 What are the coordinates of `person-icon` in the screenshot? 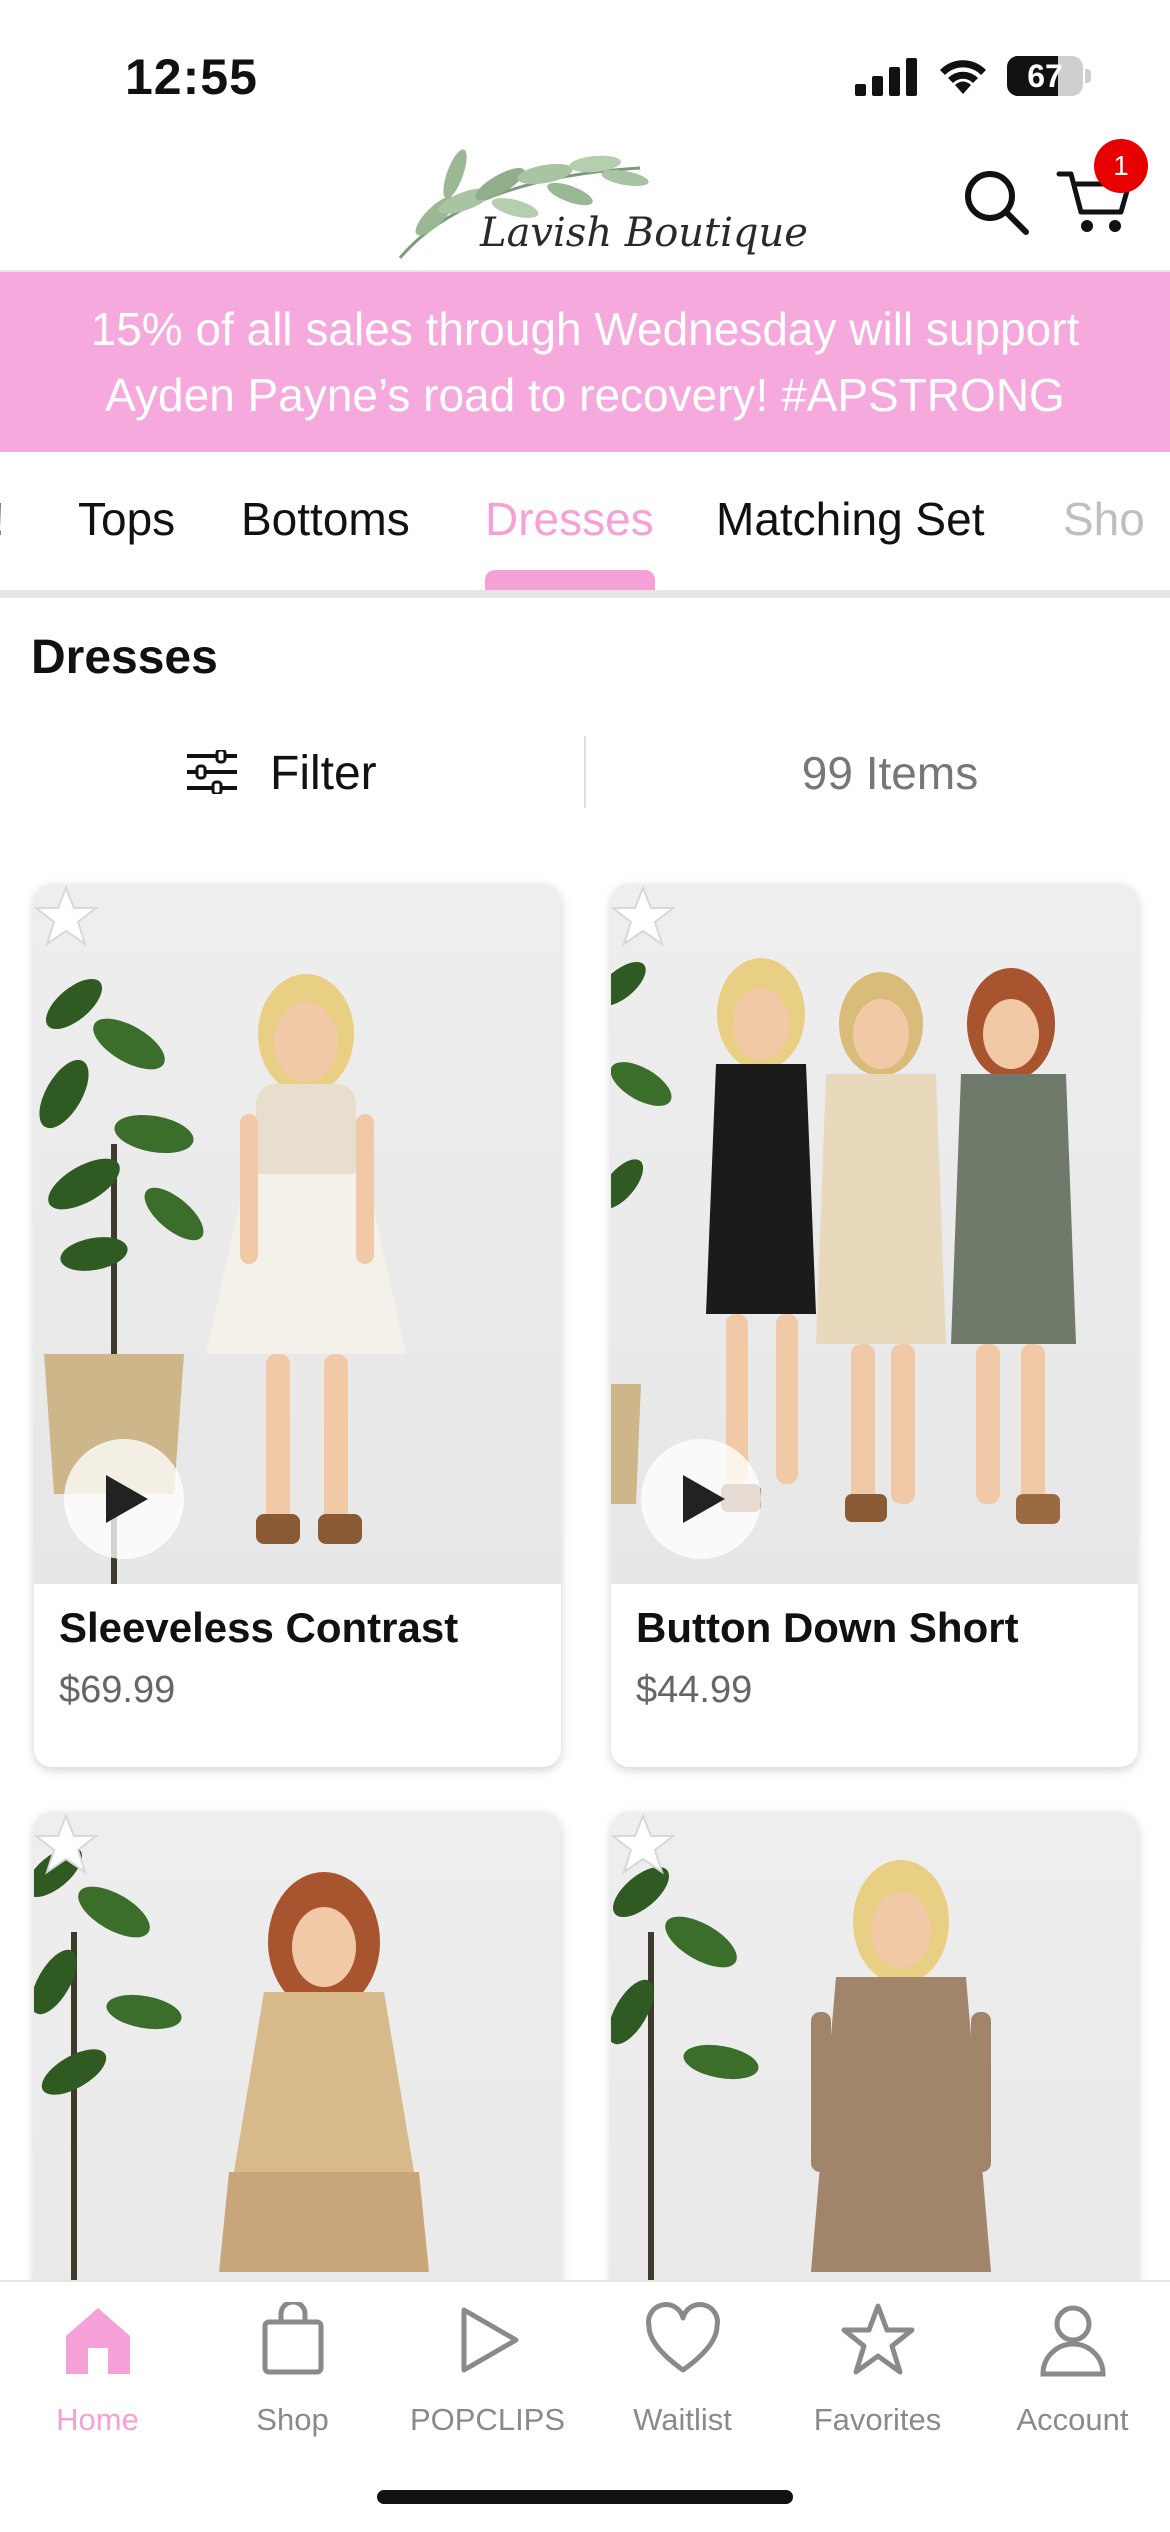 It's located at (1073, 2341).